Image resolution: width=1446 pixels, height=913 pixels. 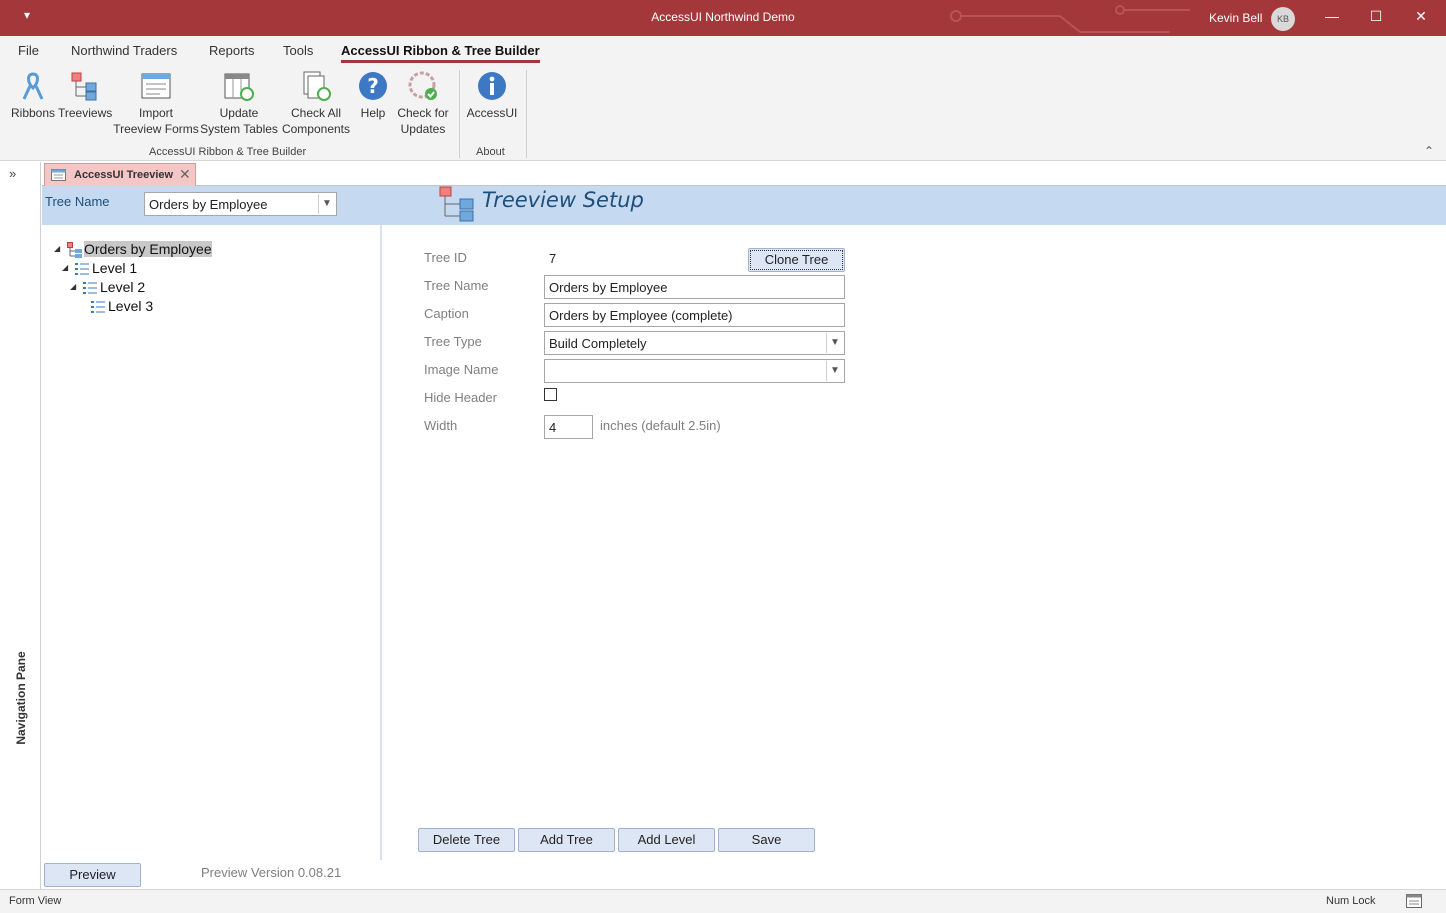 What do you see at coordinates (92, 875) in the screenshot?
I see `preview-button: Preview` at bounding box center [92, 875].